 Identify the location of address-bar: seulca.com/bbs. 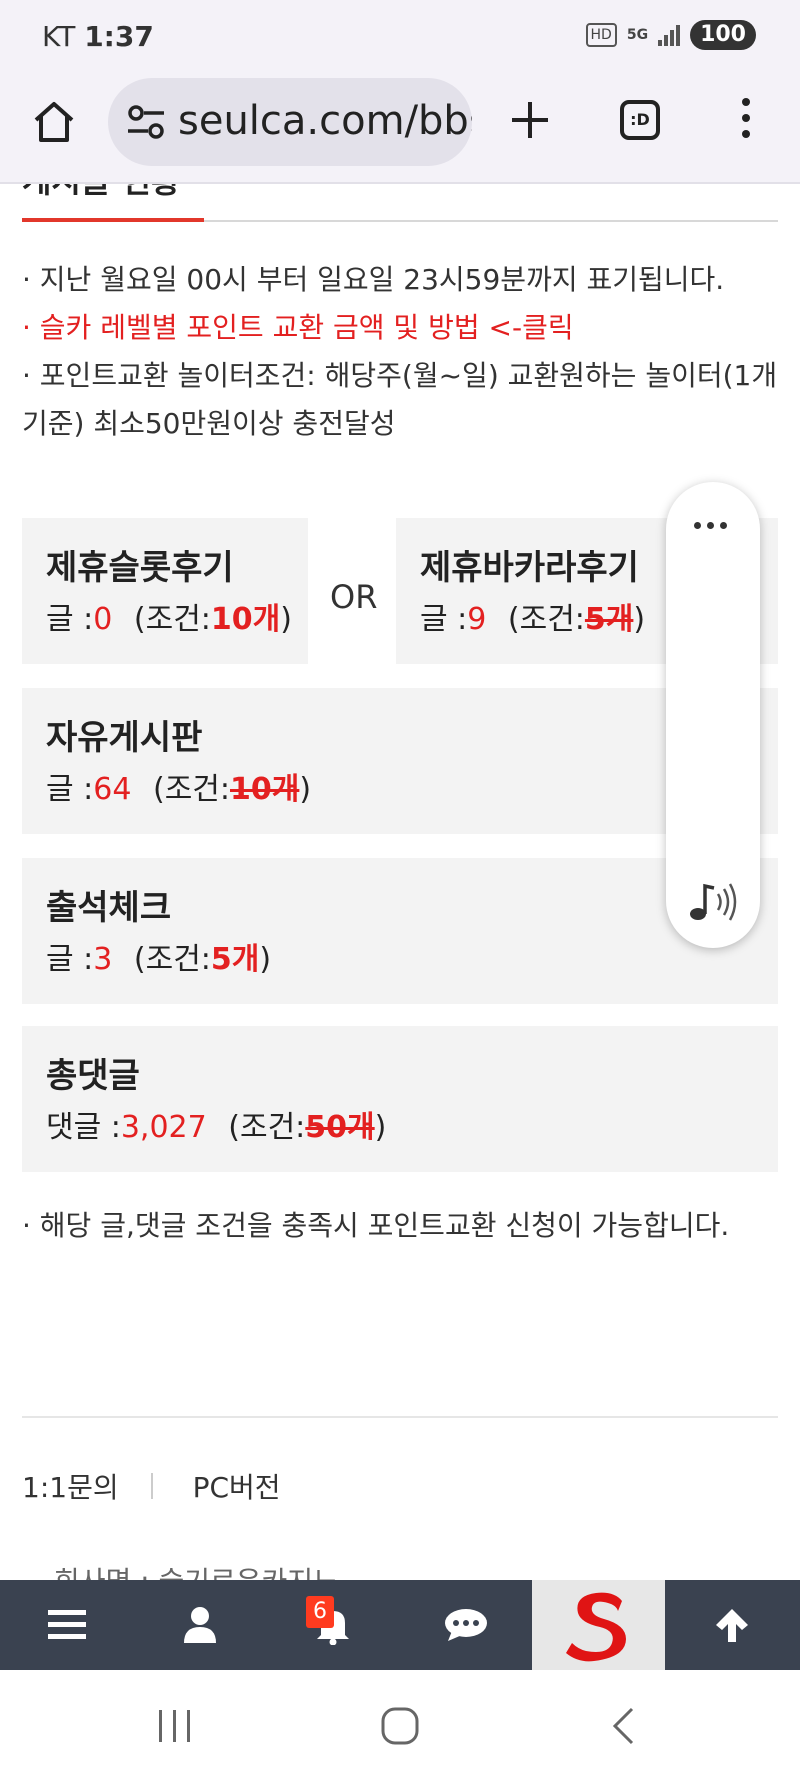
(290, 122).